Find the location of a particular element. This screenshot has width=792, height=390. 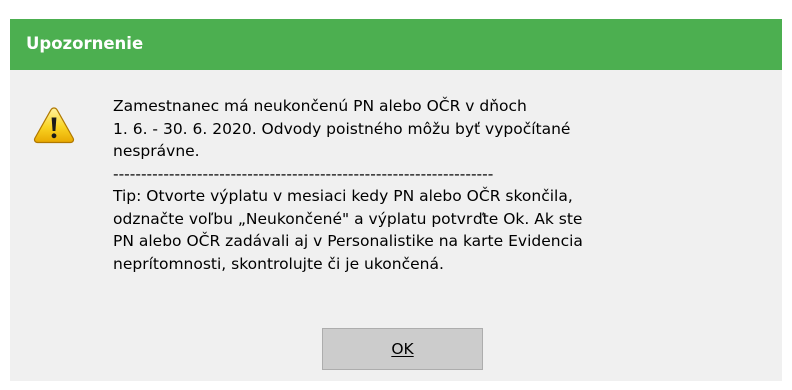

ok-button-label: OK is located at coordinates (402, 349).